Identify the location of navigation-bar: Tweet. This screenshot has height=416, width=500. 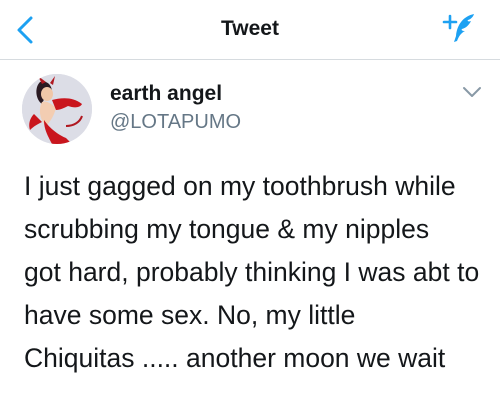
(250, 30).